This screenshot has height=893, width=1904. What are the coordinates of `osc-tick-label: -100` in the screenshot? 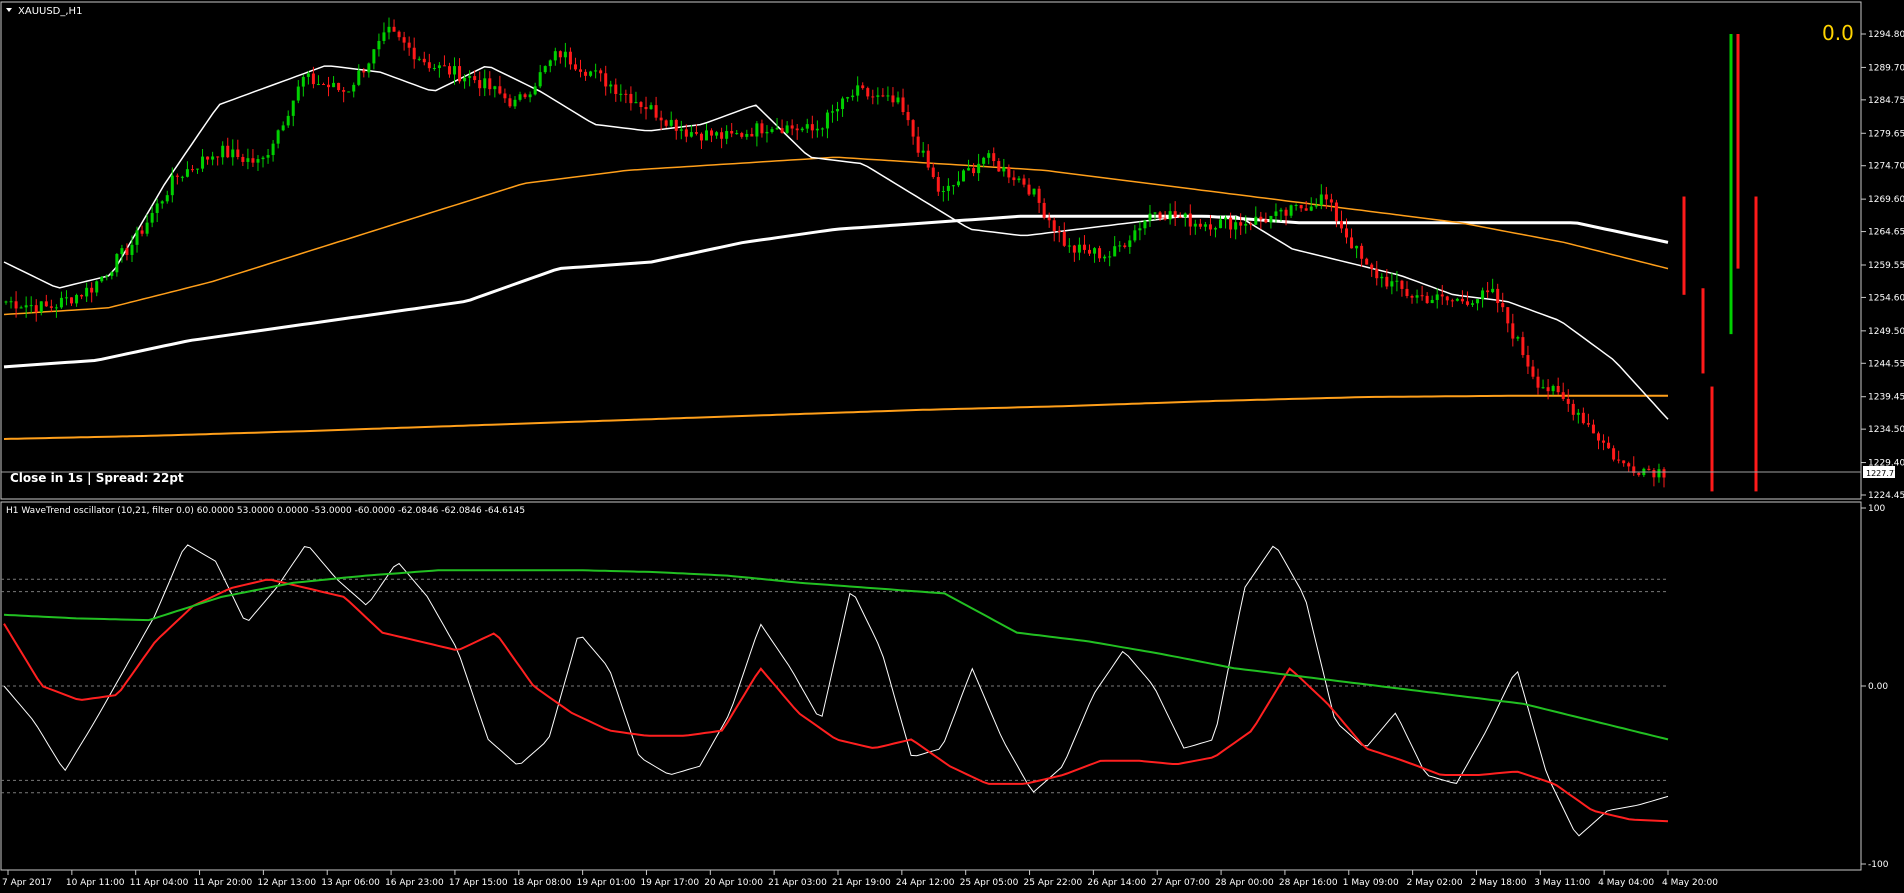 It's located at (1878, 865).